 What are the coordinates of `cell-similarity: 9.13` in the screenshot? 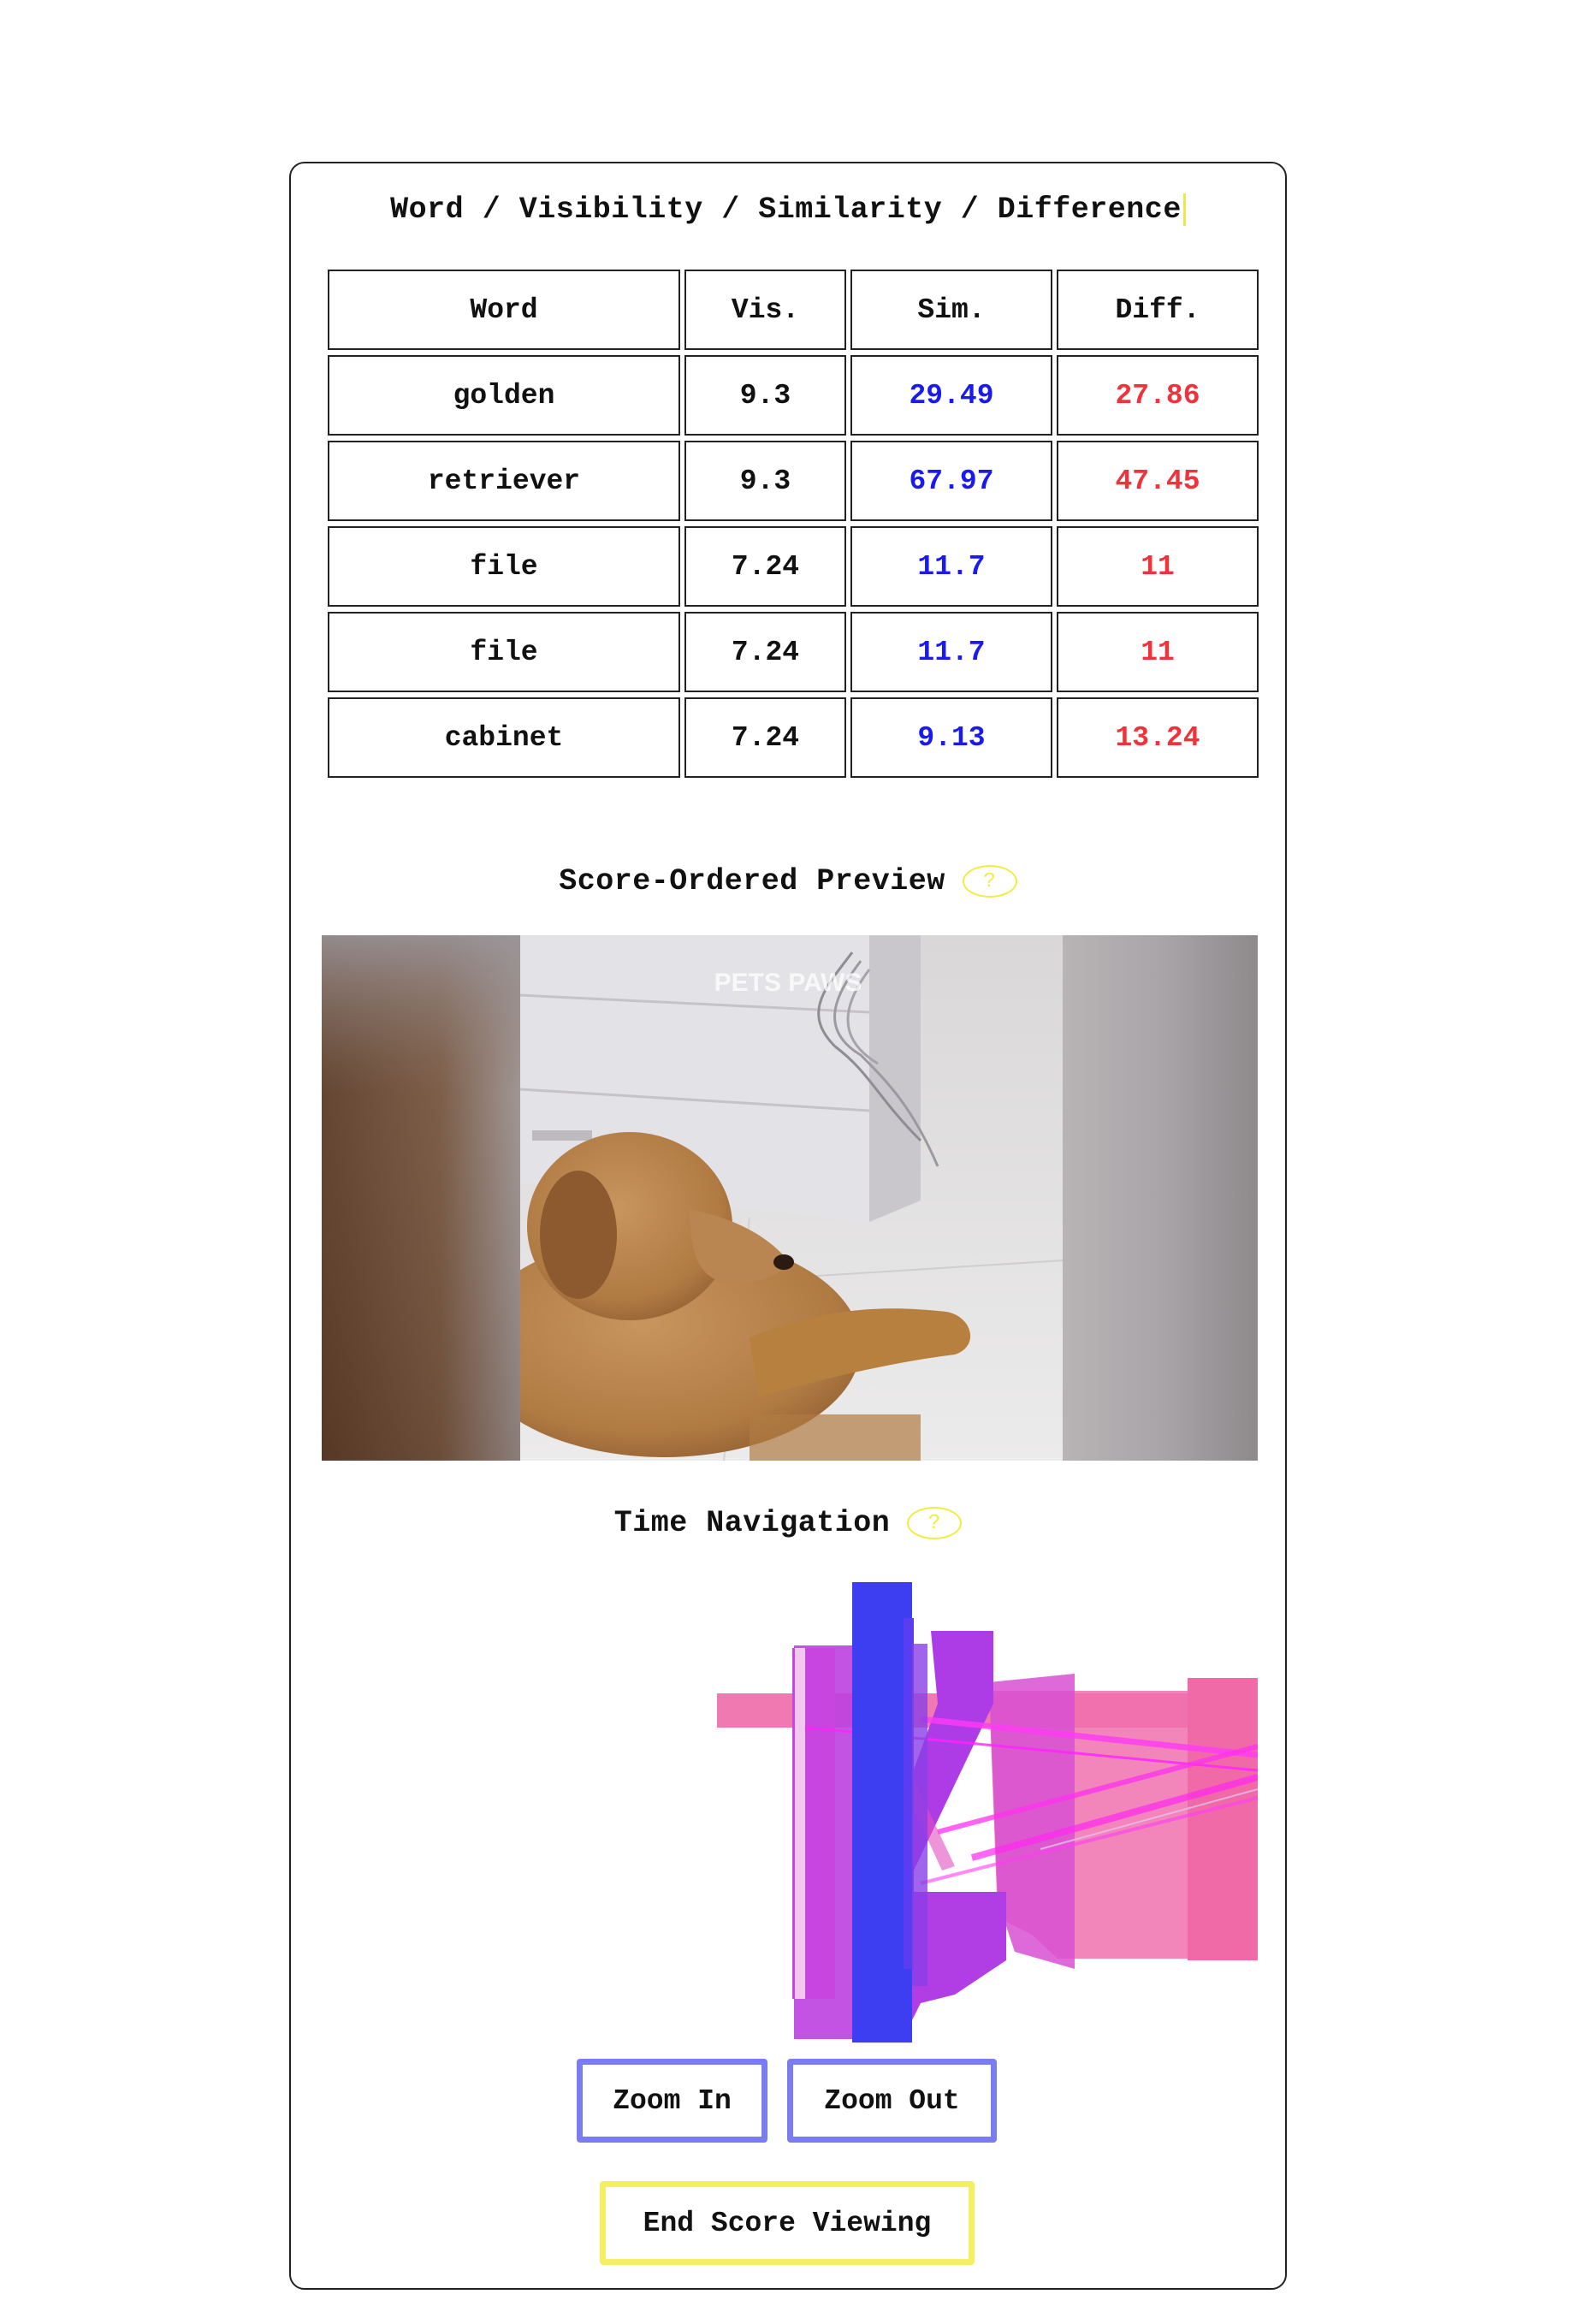 It's located at (951, 737).